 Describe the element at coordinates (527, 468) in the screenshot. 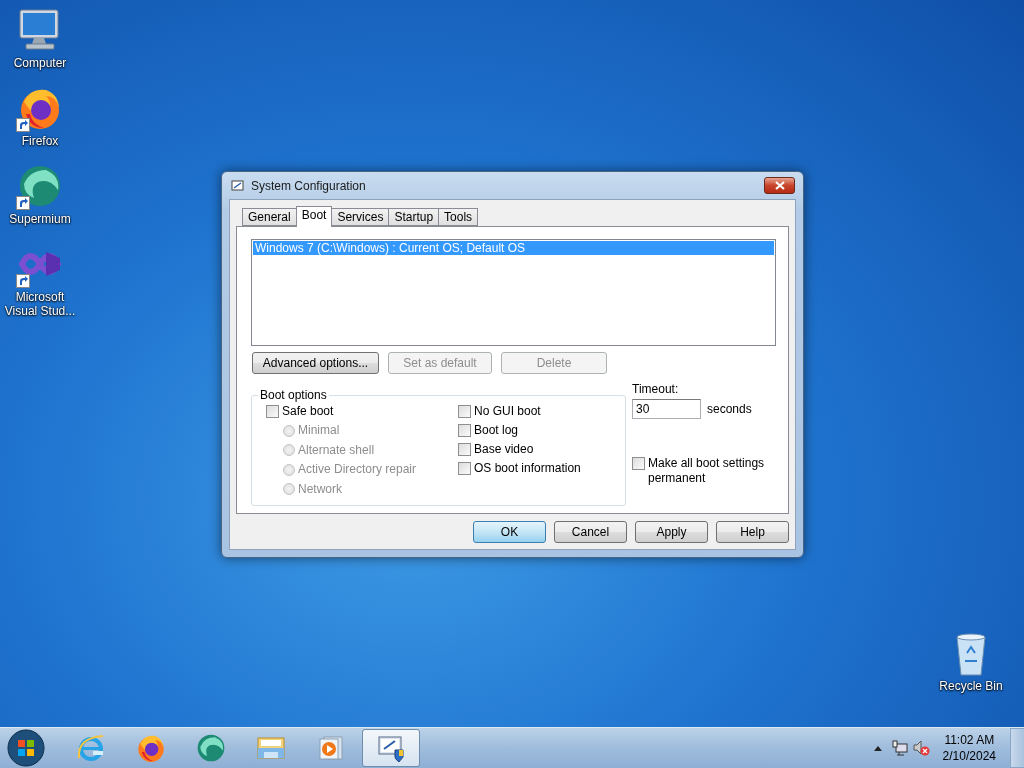

I see `checkbox-label: OS boot information` at that location.